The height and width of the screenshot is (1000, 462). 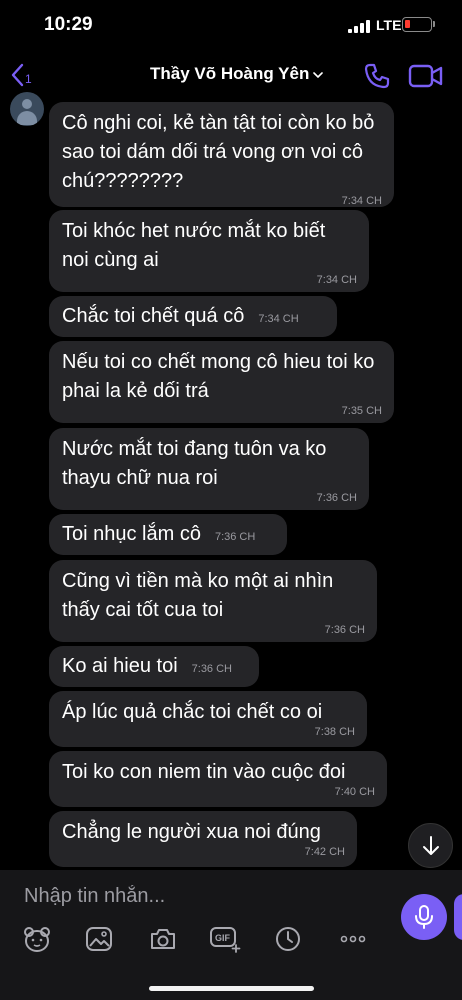 I want to click on message-time: 7:40 CH, so click(x=354, y=792).